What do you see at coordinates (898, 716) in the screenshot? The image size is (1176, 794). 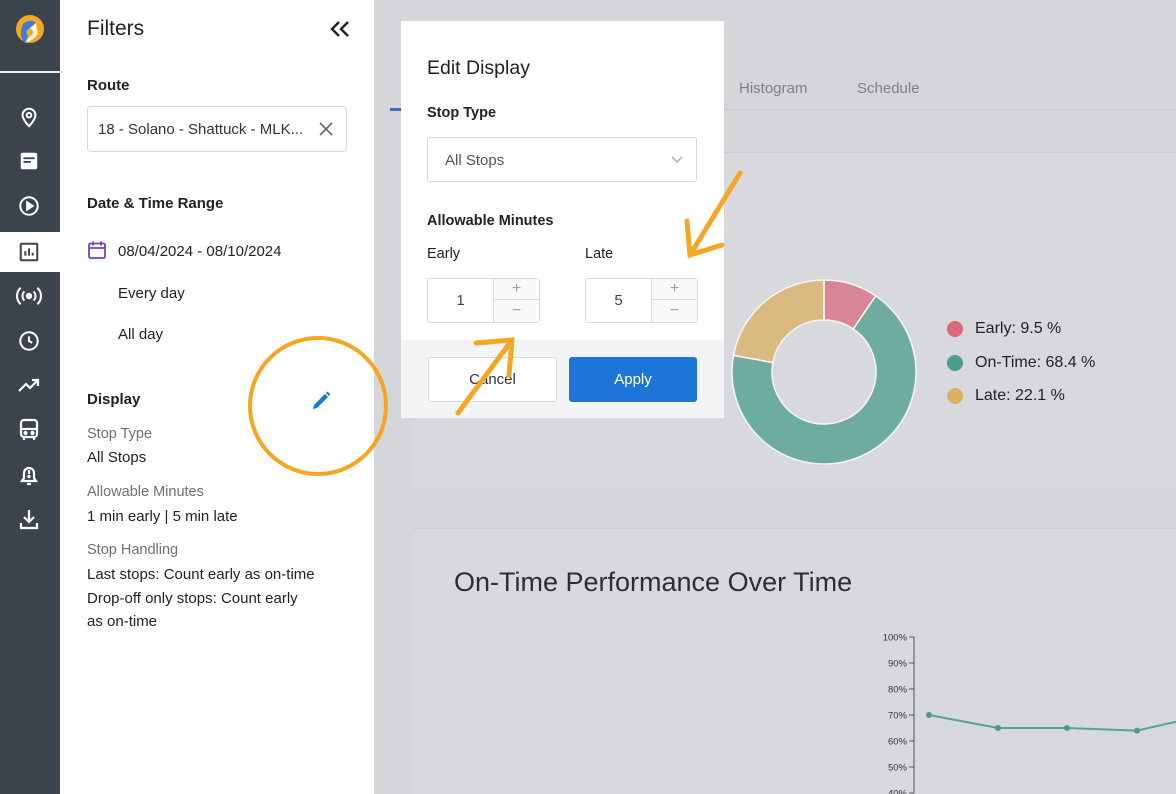 I see `y-tick-label: 70%` at bounding box center [898, 716].